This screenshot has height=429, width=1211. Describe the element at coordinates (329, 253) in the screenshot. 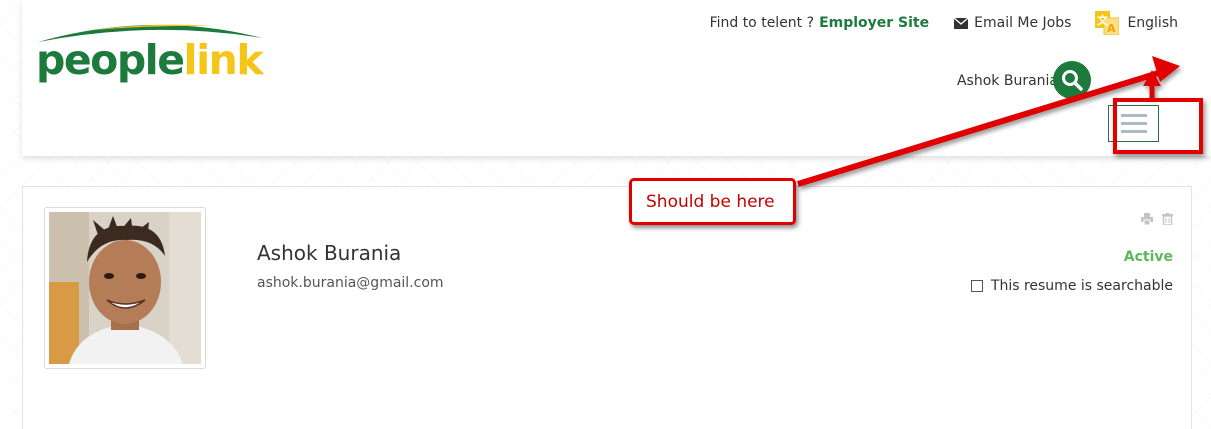

I see `profile-name: Ashok Burania` at that location.